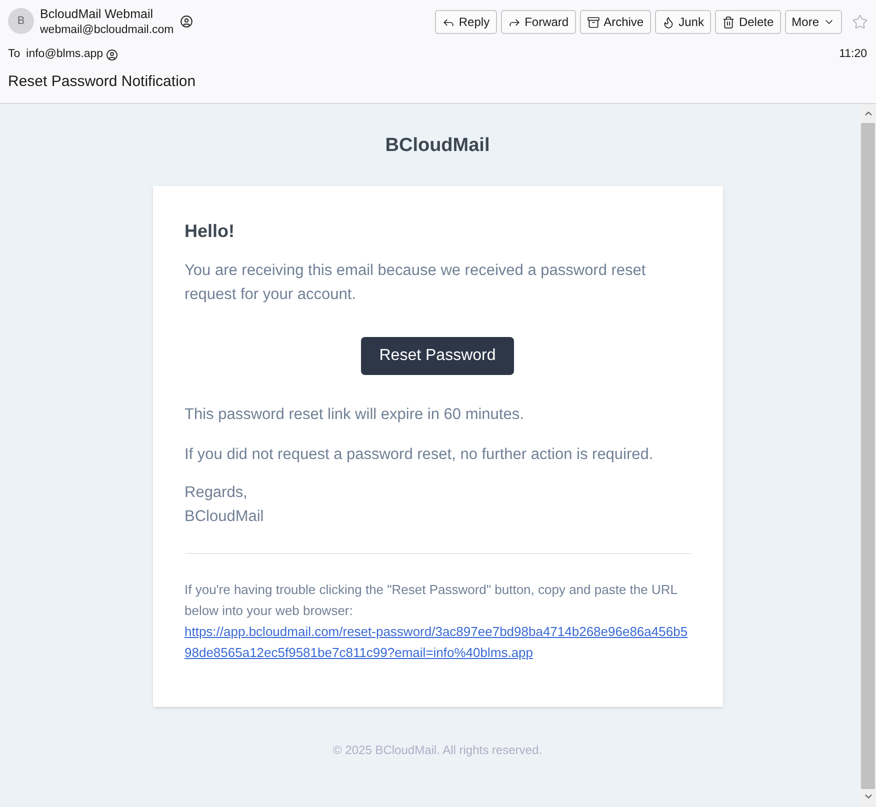 The image size is (876, 807). Describe the element at coordinates (210, 231) in the screenshot. I see `greeting: Hello!` at that location.